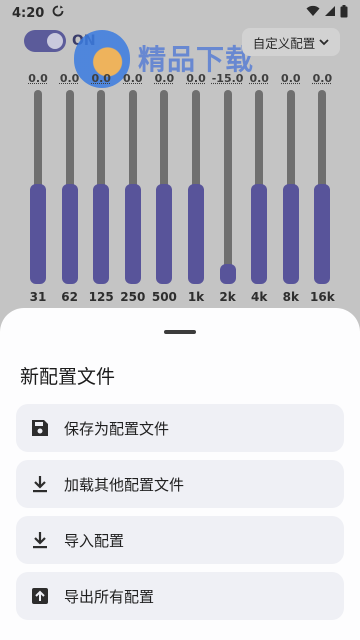 This screenshot has height=640, width=360. What do you see at coordinates (117, 428) in the screenshot?
I see `item-label: 保存为配置文件` at bounding box center [117, 428].